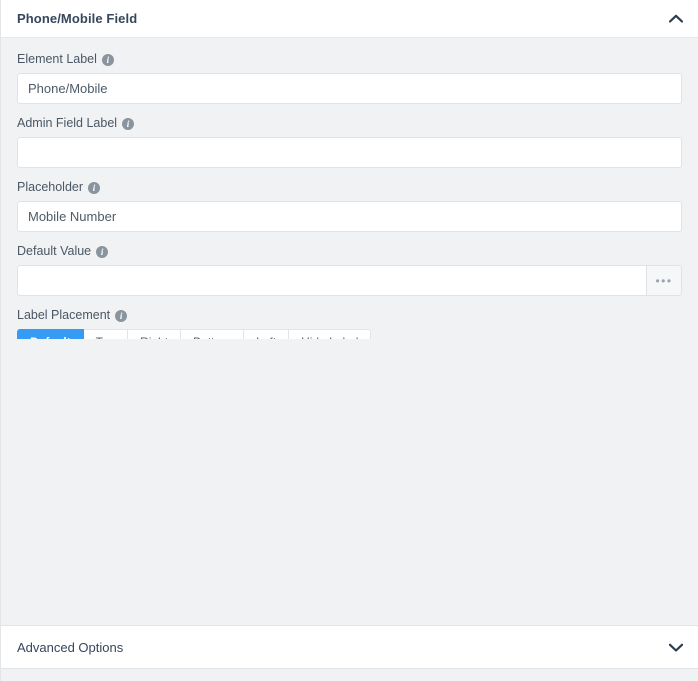  I want to click on label-placement-button-group: Default Top Right Bottom Left Hide Label, so click(194, 334).